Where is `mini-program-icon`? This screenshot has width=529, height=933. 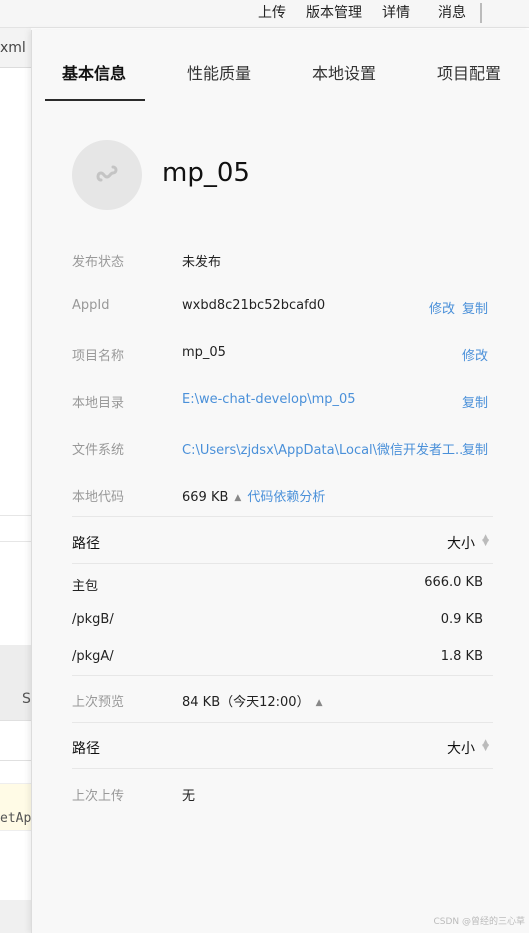
mini-program-icon is located at coordinates (107, 173).